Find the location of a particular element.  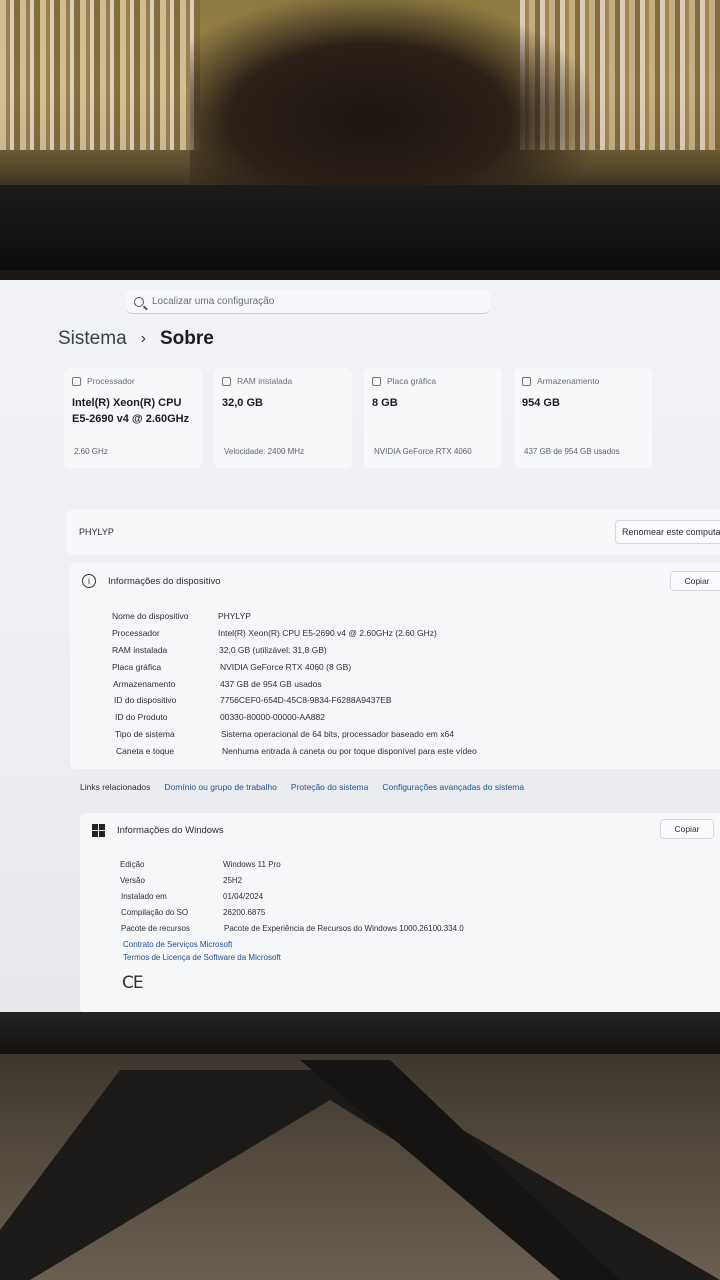

spec-value: 00330-80000-00000-AA882 is located at coordinates (272, 717).